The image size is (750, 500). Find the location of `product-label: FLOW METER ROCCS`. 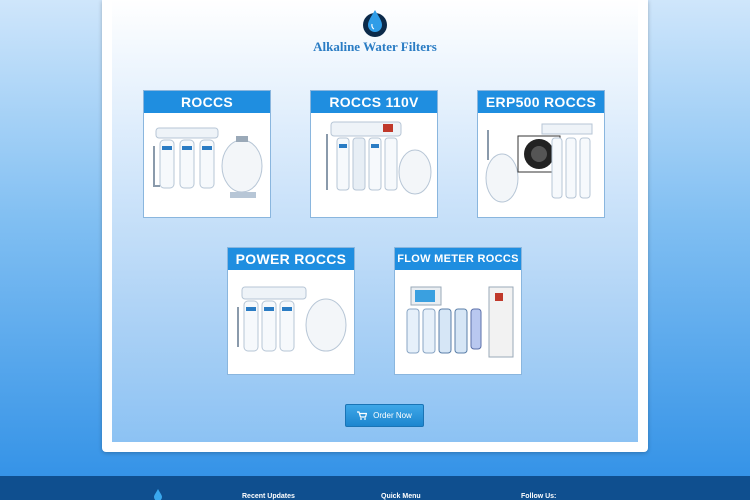

product-label: FLOW METER ROCCS is located at coordinates (458, 259).